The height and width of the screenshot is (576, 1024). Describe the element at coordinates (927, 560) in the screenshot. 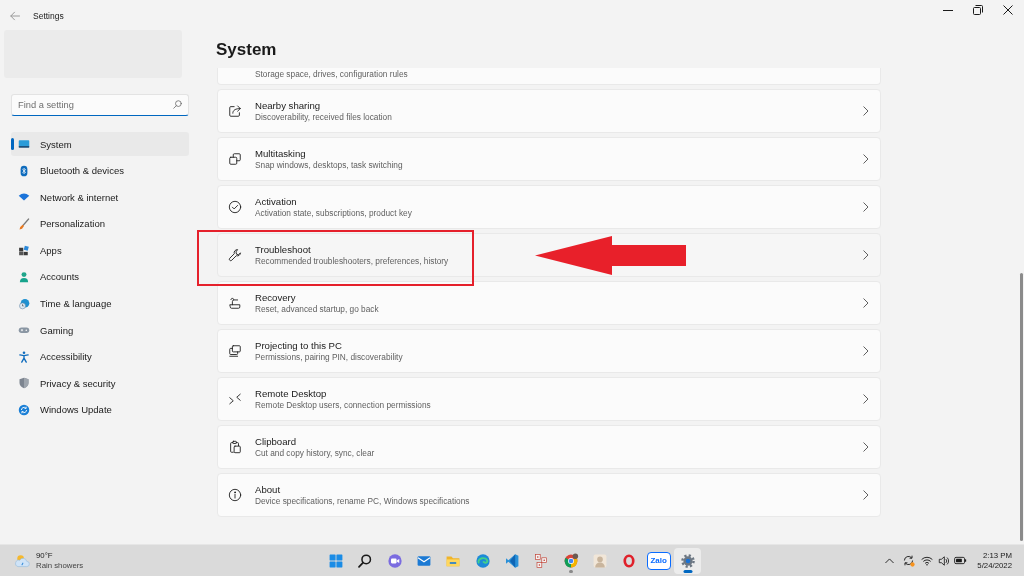

I see `wifi-icon` at that location.